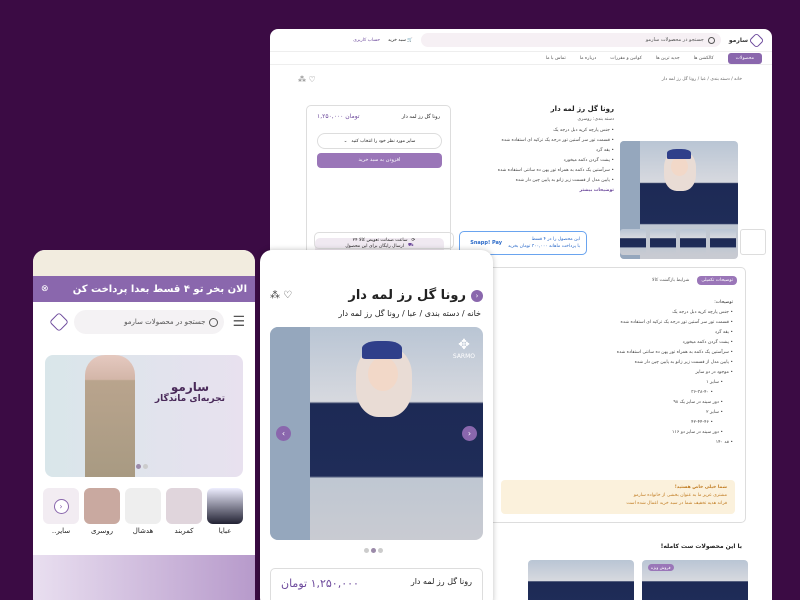 The image size is (800, 600). Describe the element at coordinates (225, 531) in the screenshot. I see `category-label: عبایا` at that location.